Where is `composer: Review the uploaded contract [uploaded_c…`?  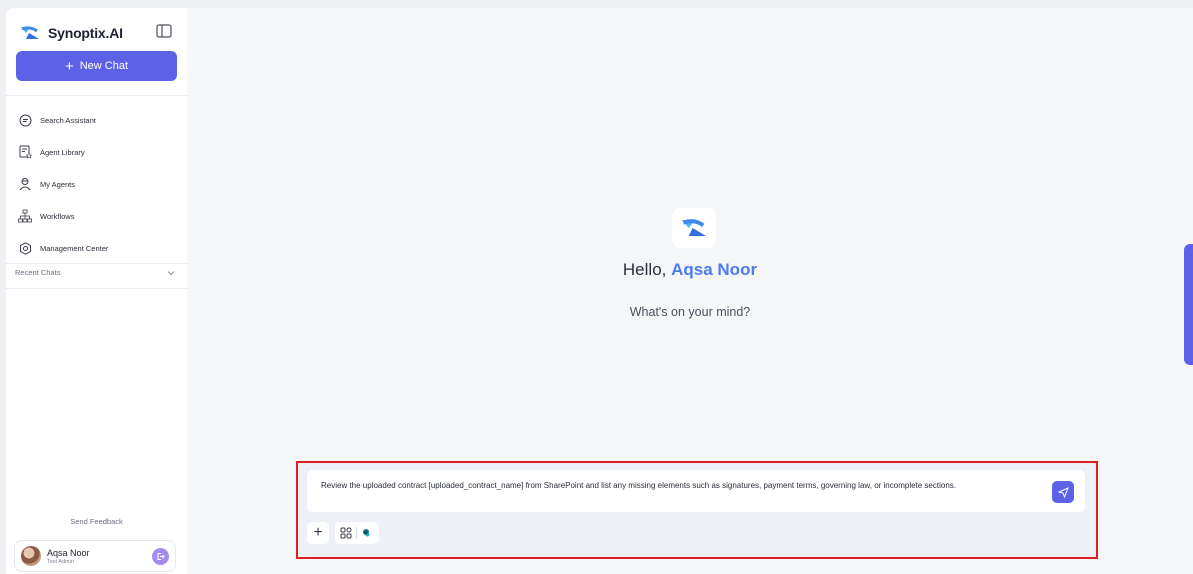
composer: Review the uploaded contract [uploaded_c… is located at coordinates (697, 510).